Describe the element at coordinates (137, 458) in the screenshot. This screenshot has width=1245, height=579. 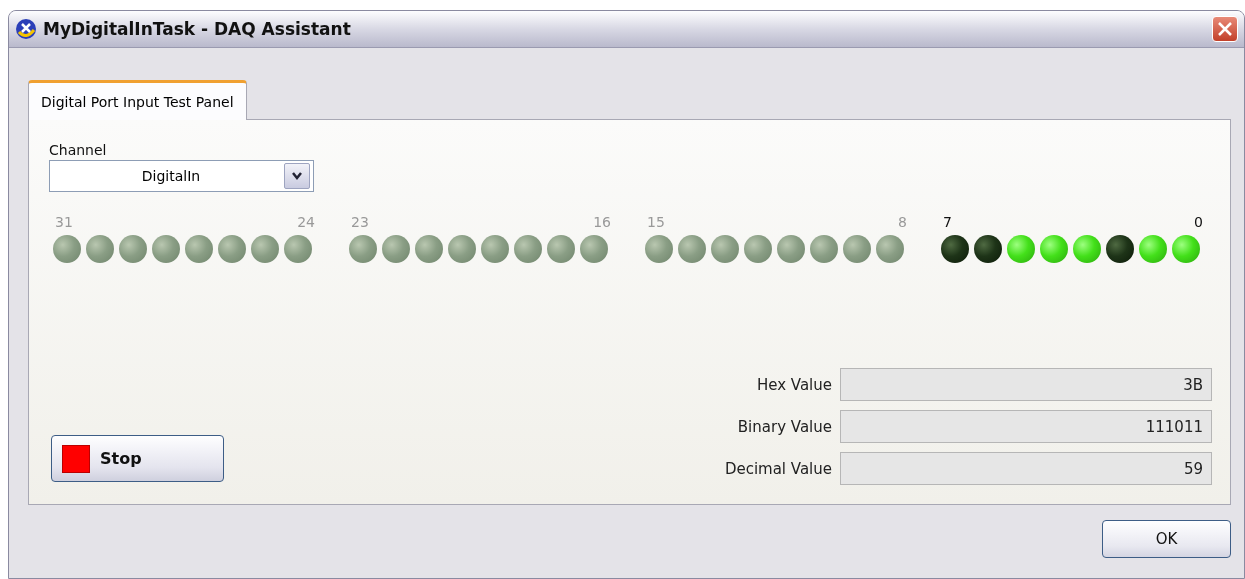
I see `stop-button: Stop` at that location.